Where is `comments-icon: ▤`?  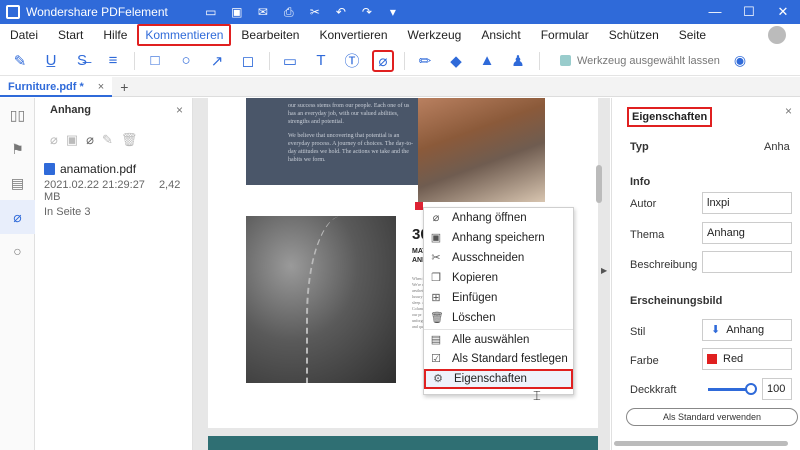 comments-icon: ▤ is located at coordinates (17, 183).